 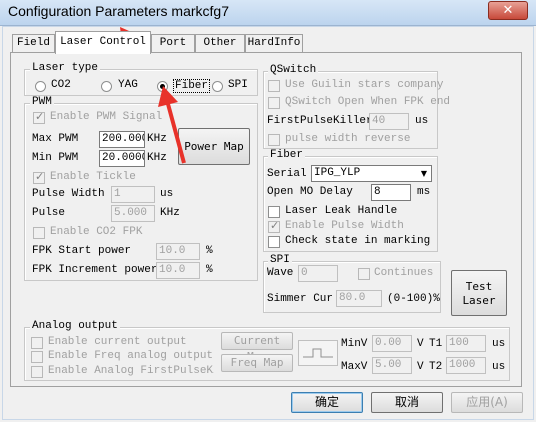 I want to click on fpk-start-unit: %, so click(x=209, y=251).